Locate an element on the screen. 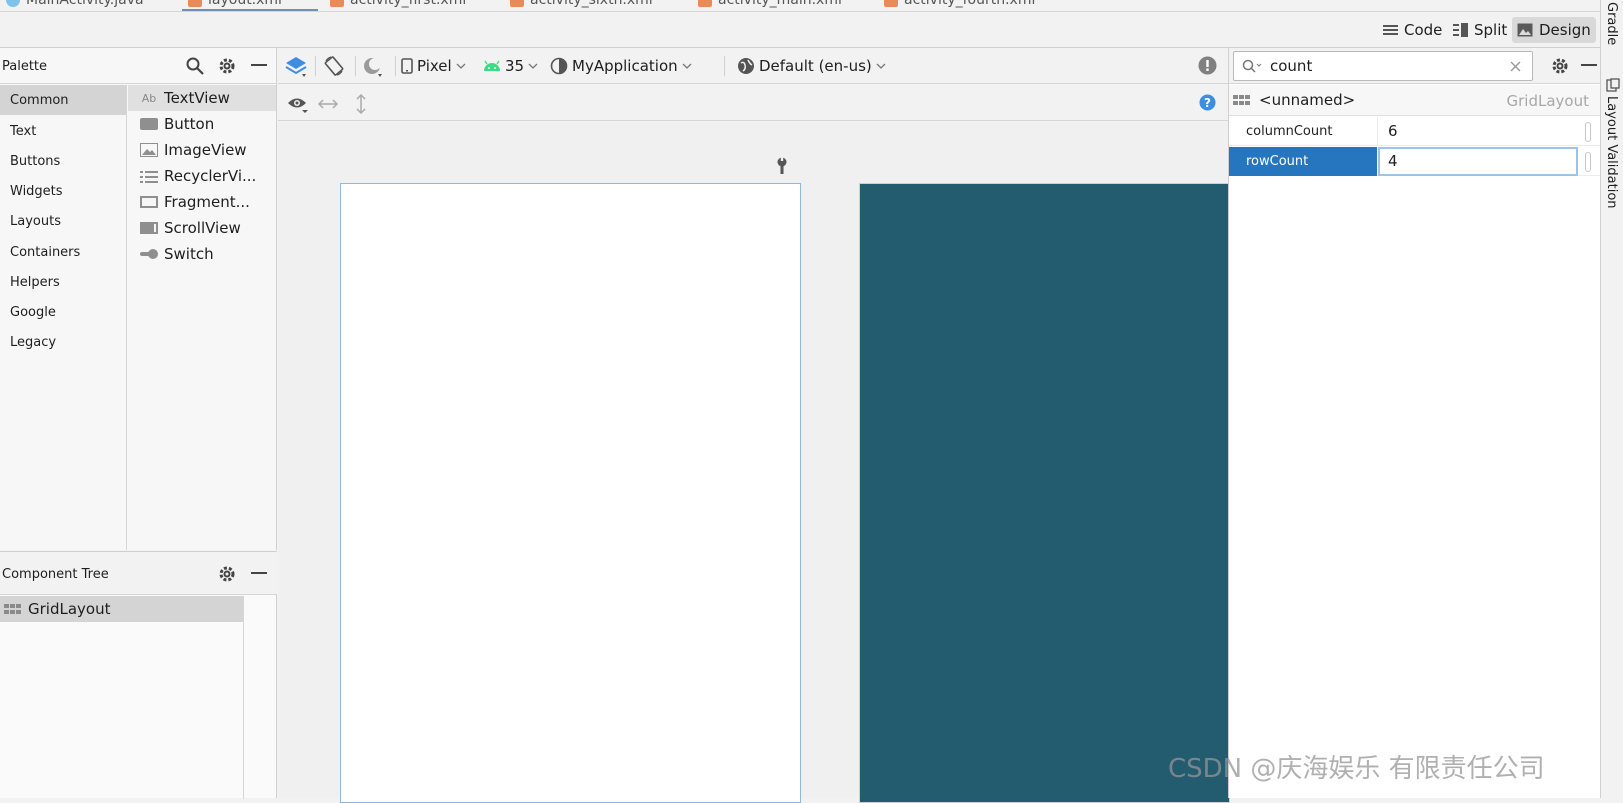 The width and height of the screenshot is (1623, 803). watermark: CSDN @庆海娱乐 有限责任公司 is located at coordinates (1356, 769).